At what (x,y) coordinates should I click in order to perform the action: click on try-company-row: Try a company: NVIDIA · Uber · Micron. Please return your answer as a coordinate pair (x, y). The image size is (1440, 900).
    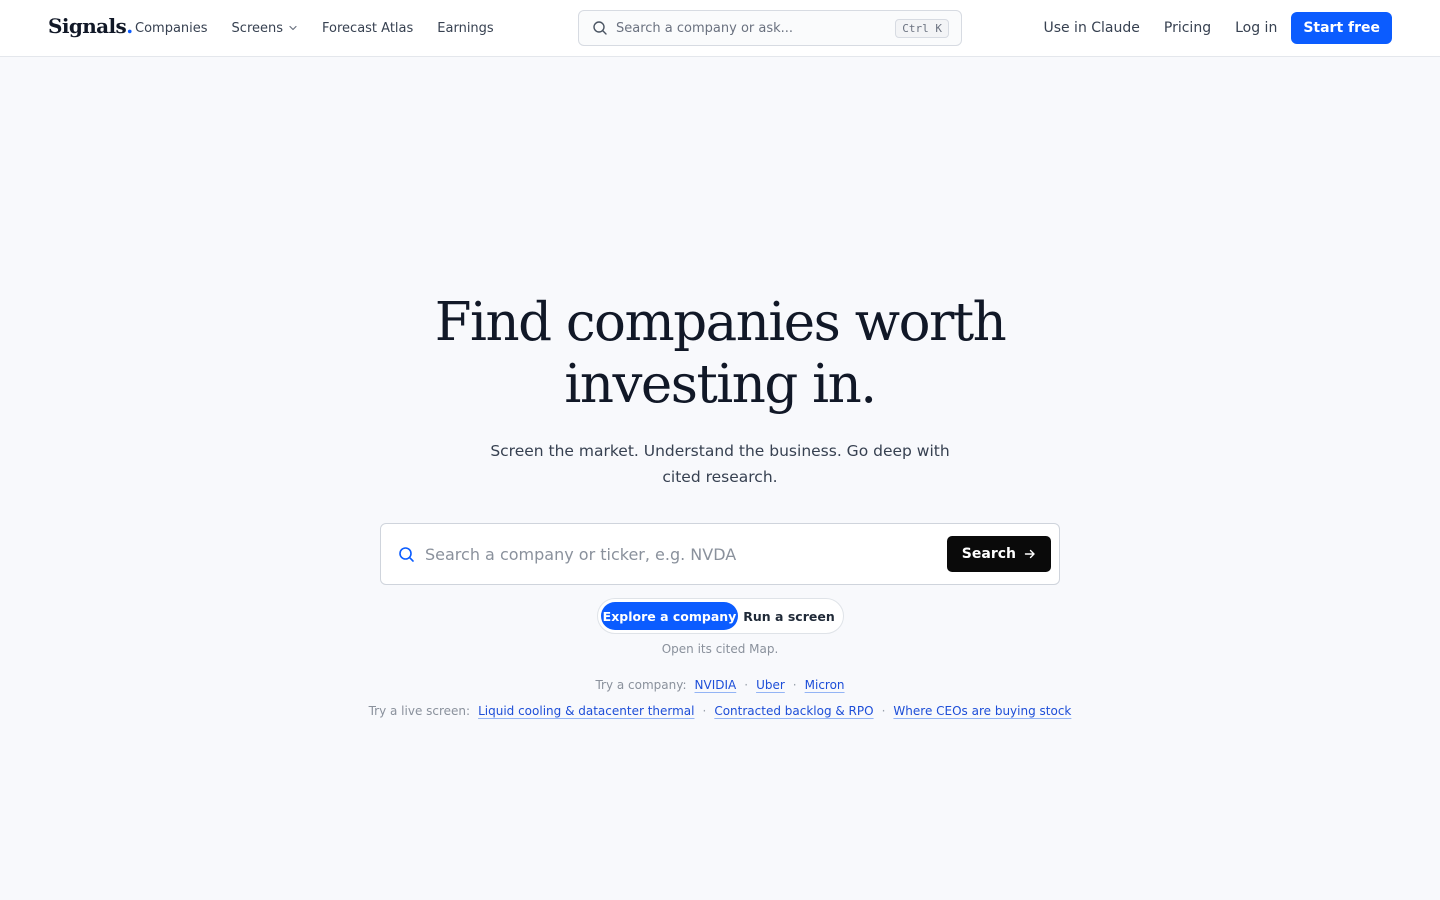
    Looking at the image, I should click on (720, 685).